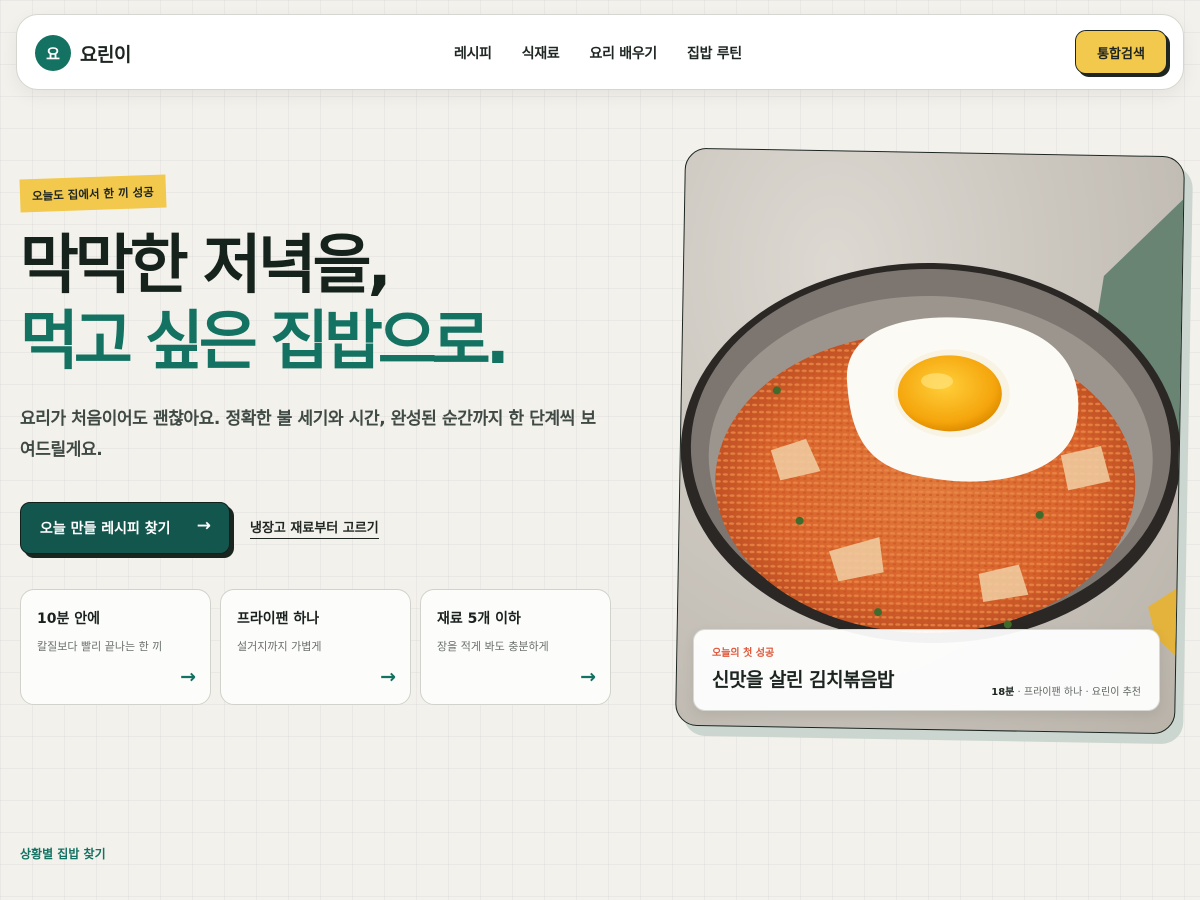 The width and height of the screenshot is (1200, 900). Describe the element at coordinates (340, 304) in the screenshot. I see `hero-headline: 막막한 저녁을, 먹고 싶은 집밥으로.` at that location.